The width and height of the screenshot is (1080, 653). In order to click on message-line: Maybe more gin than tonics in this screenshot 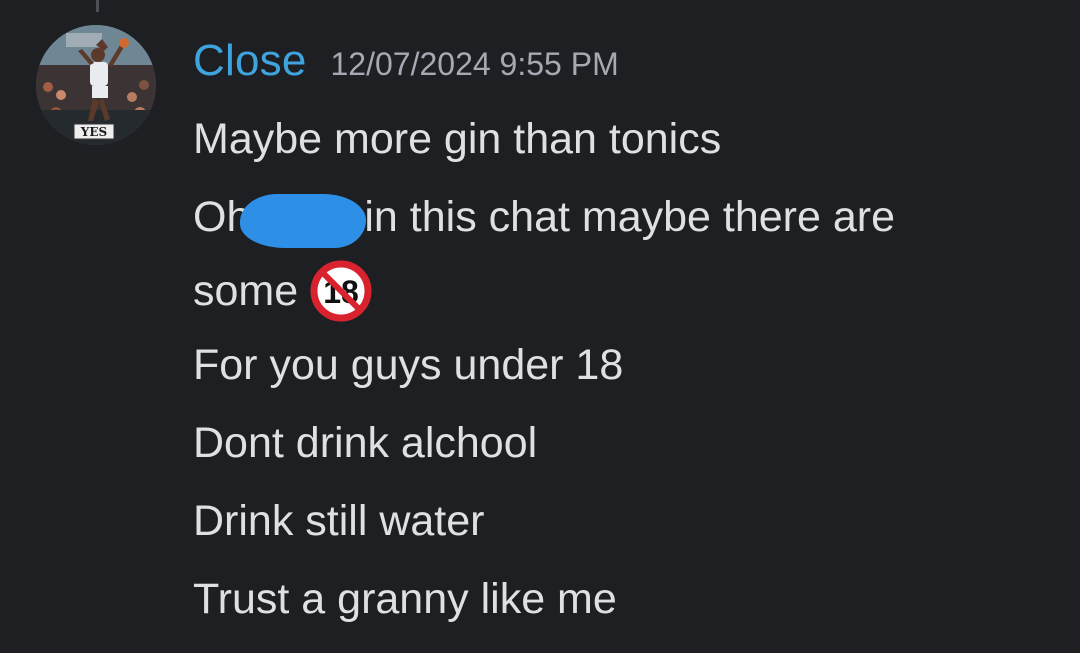, I will do `click(544, 139)`.